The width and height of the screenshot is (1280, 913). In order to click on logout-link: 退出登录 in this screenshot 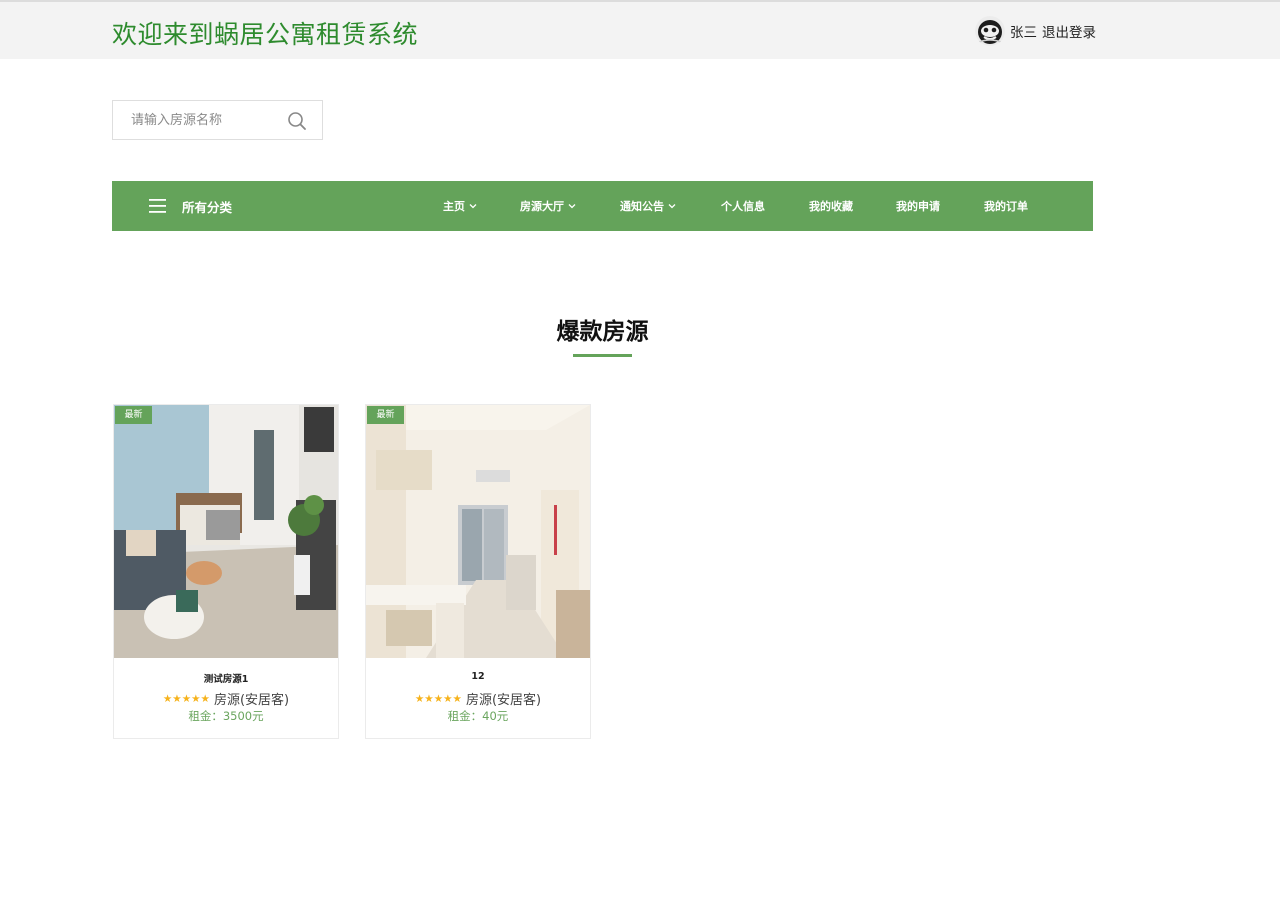, I will do `click(1069, 31)`.